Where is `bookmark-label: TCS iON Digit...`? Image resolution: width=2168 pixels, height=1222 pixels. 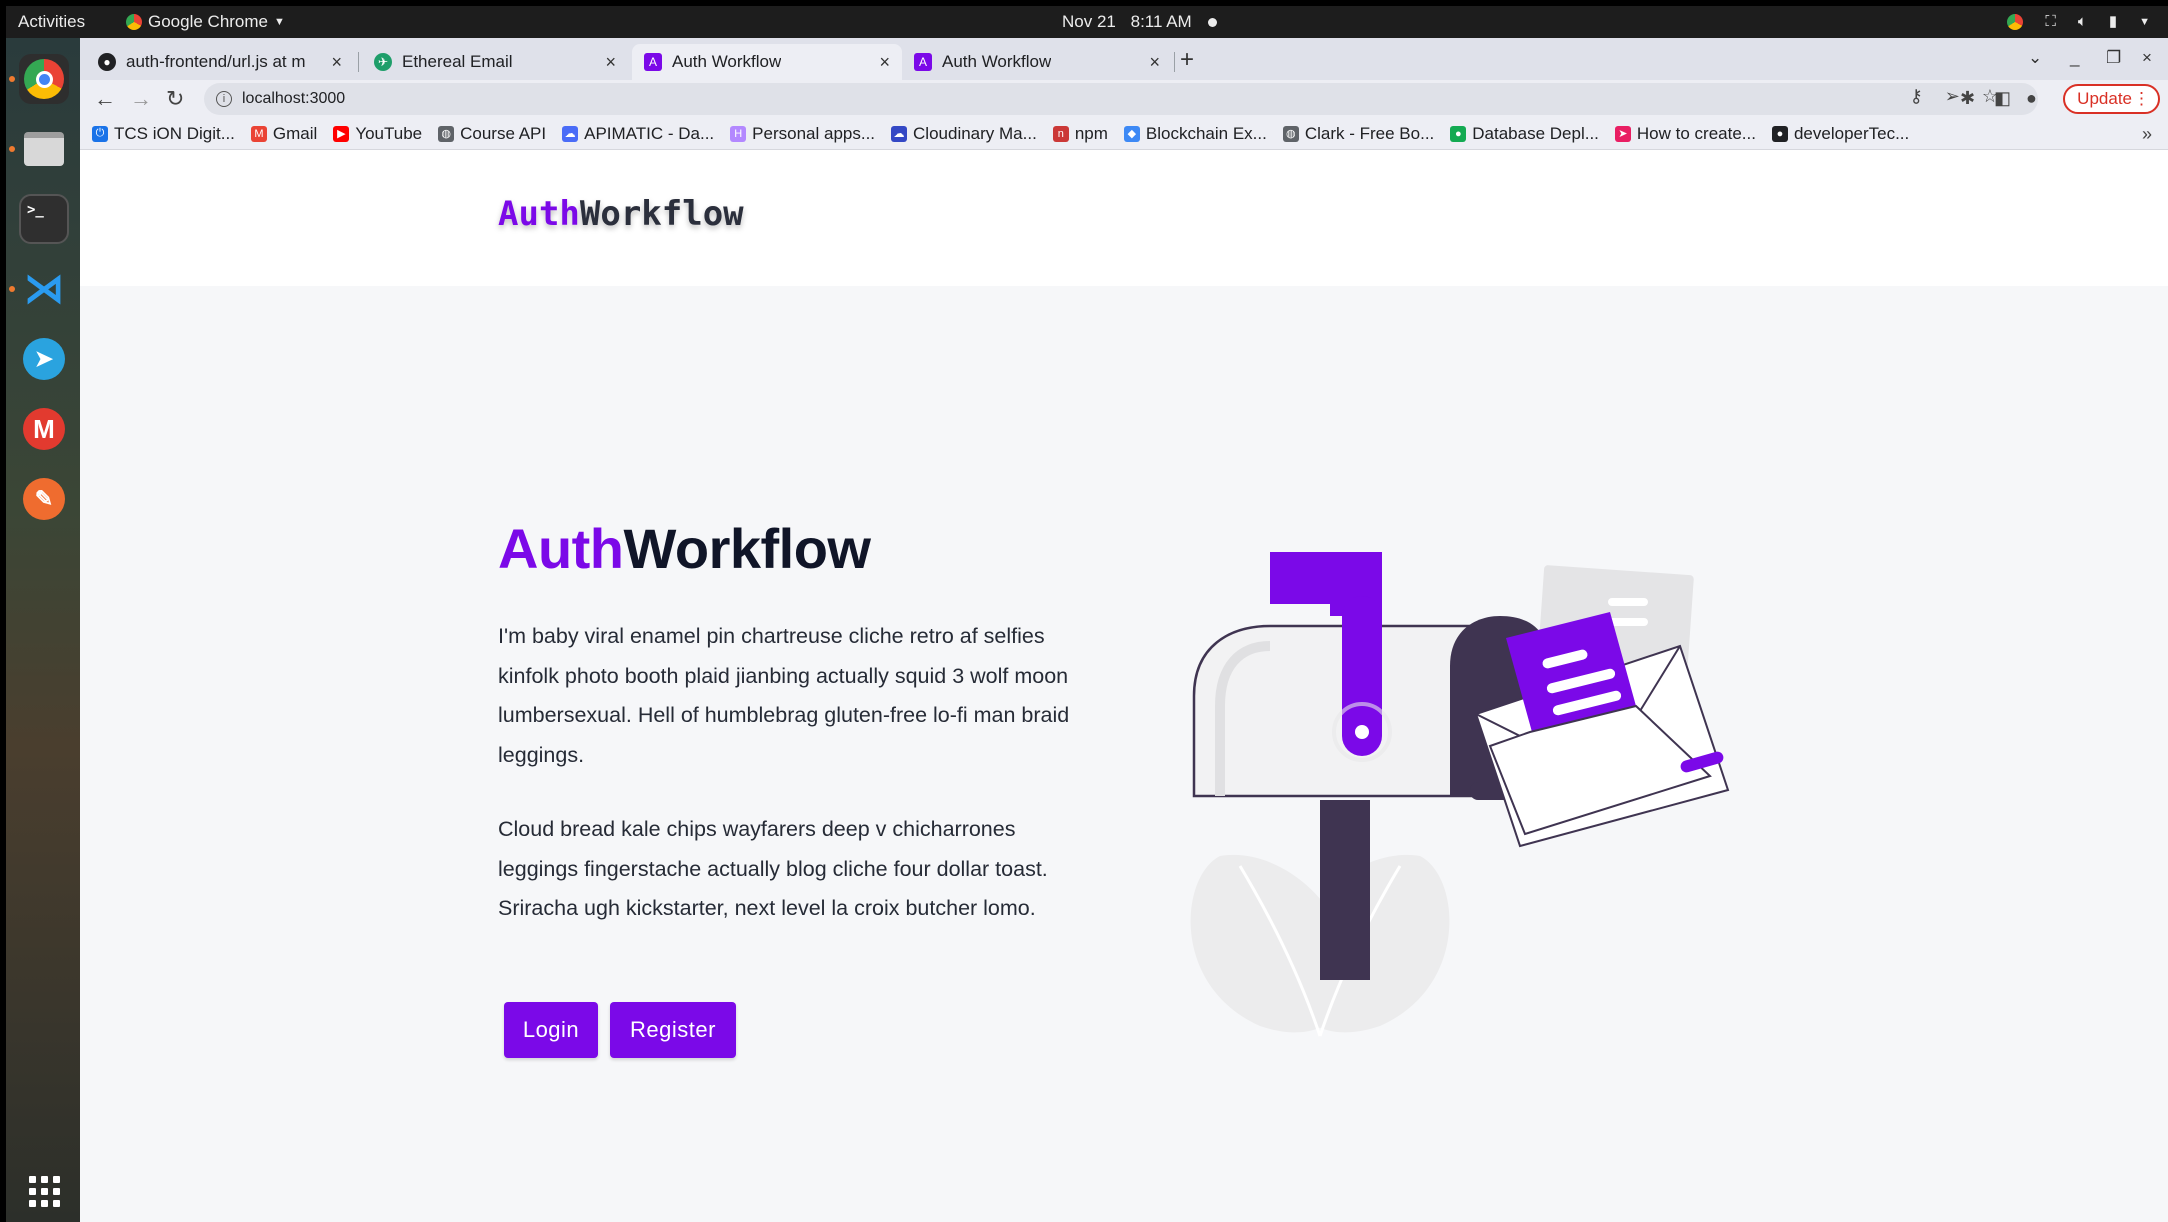
bookmark-label: TCS iON Digit... is located at coordinates (174, 133).